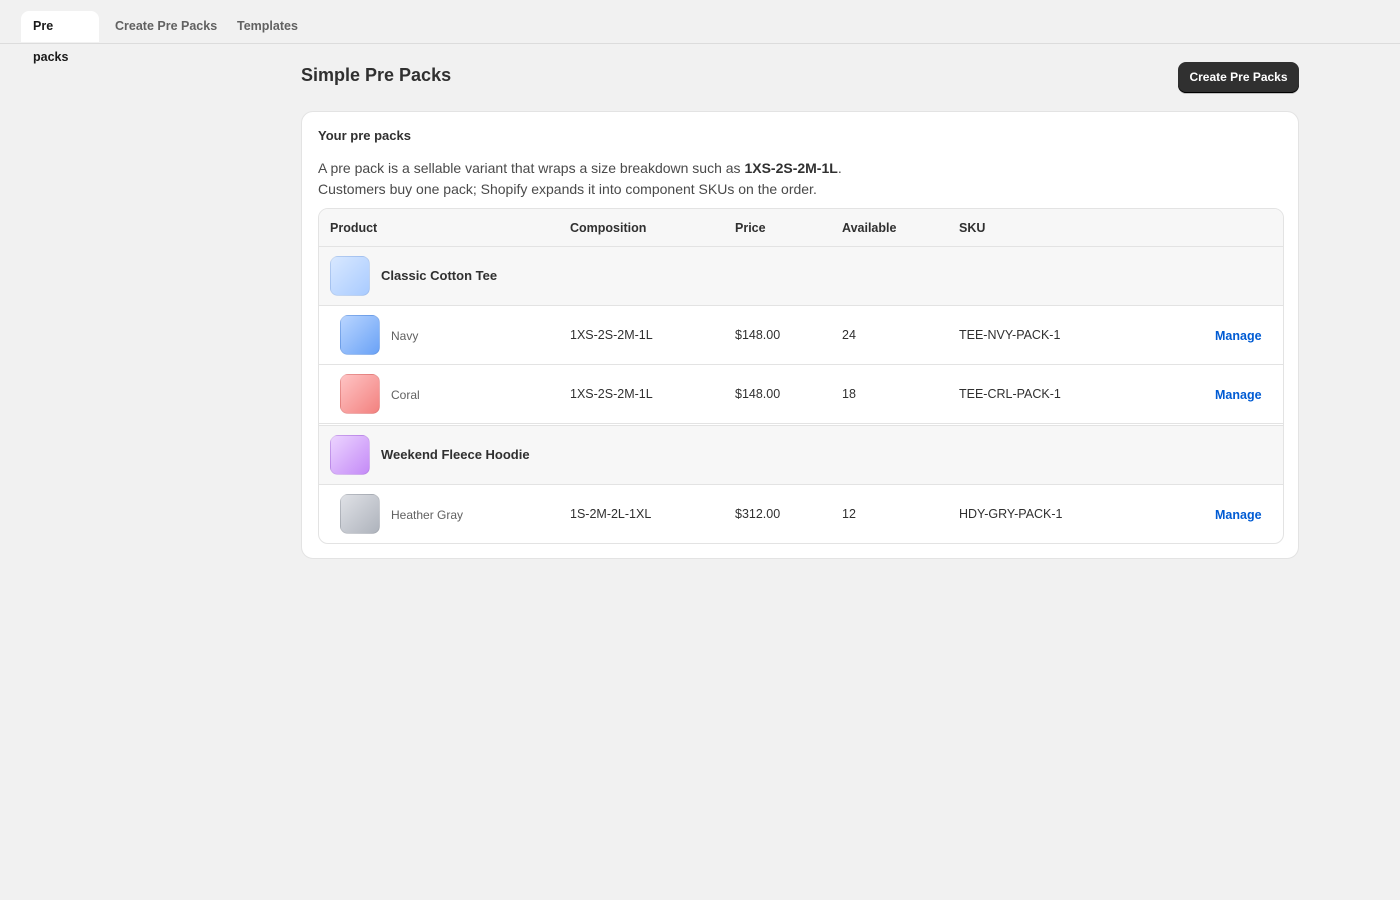 The height and width of the screenshot is (900, 1400). What do you see at coordinates (608, 228) in the screenshot?
I see `header-composition: Composition` at bounding box center [608, 228].